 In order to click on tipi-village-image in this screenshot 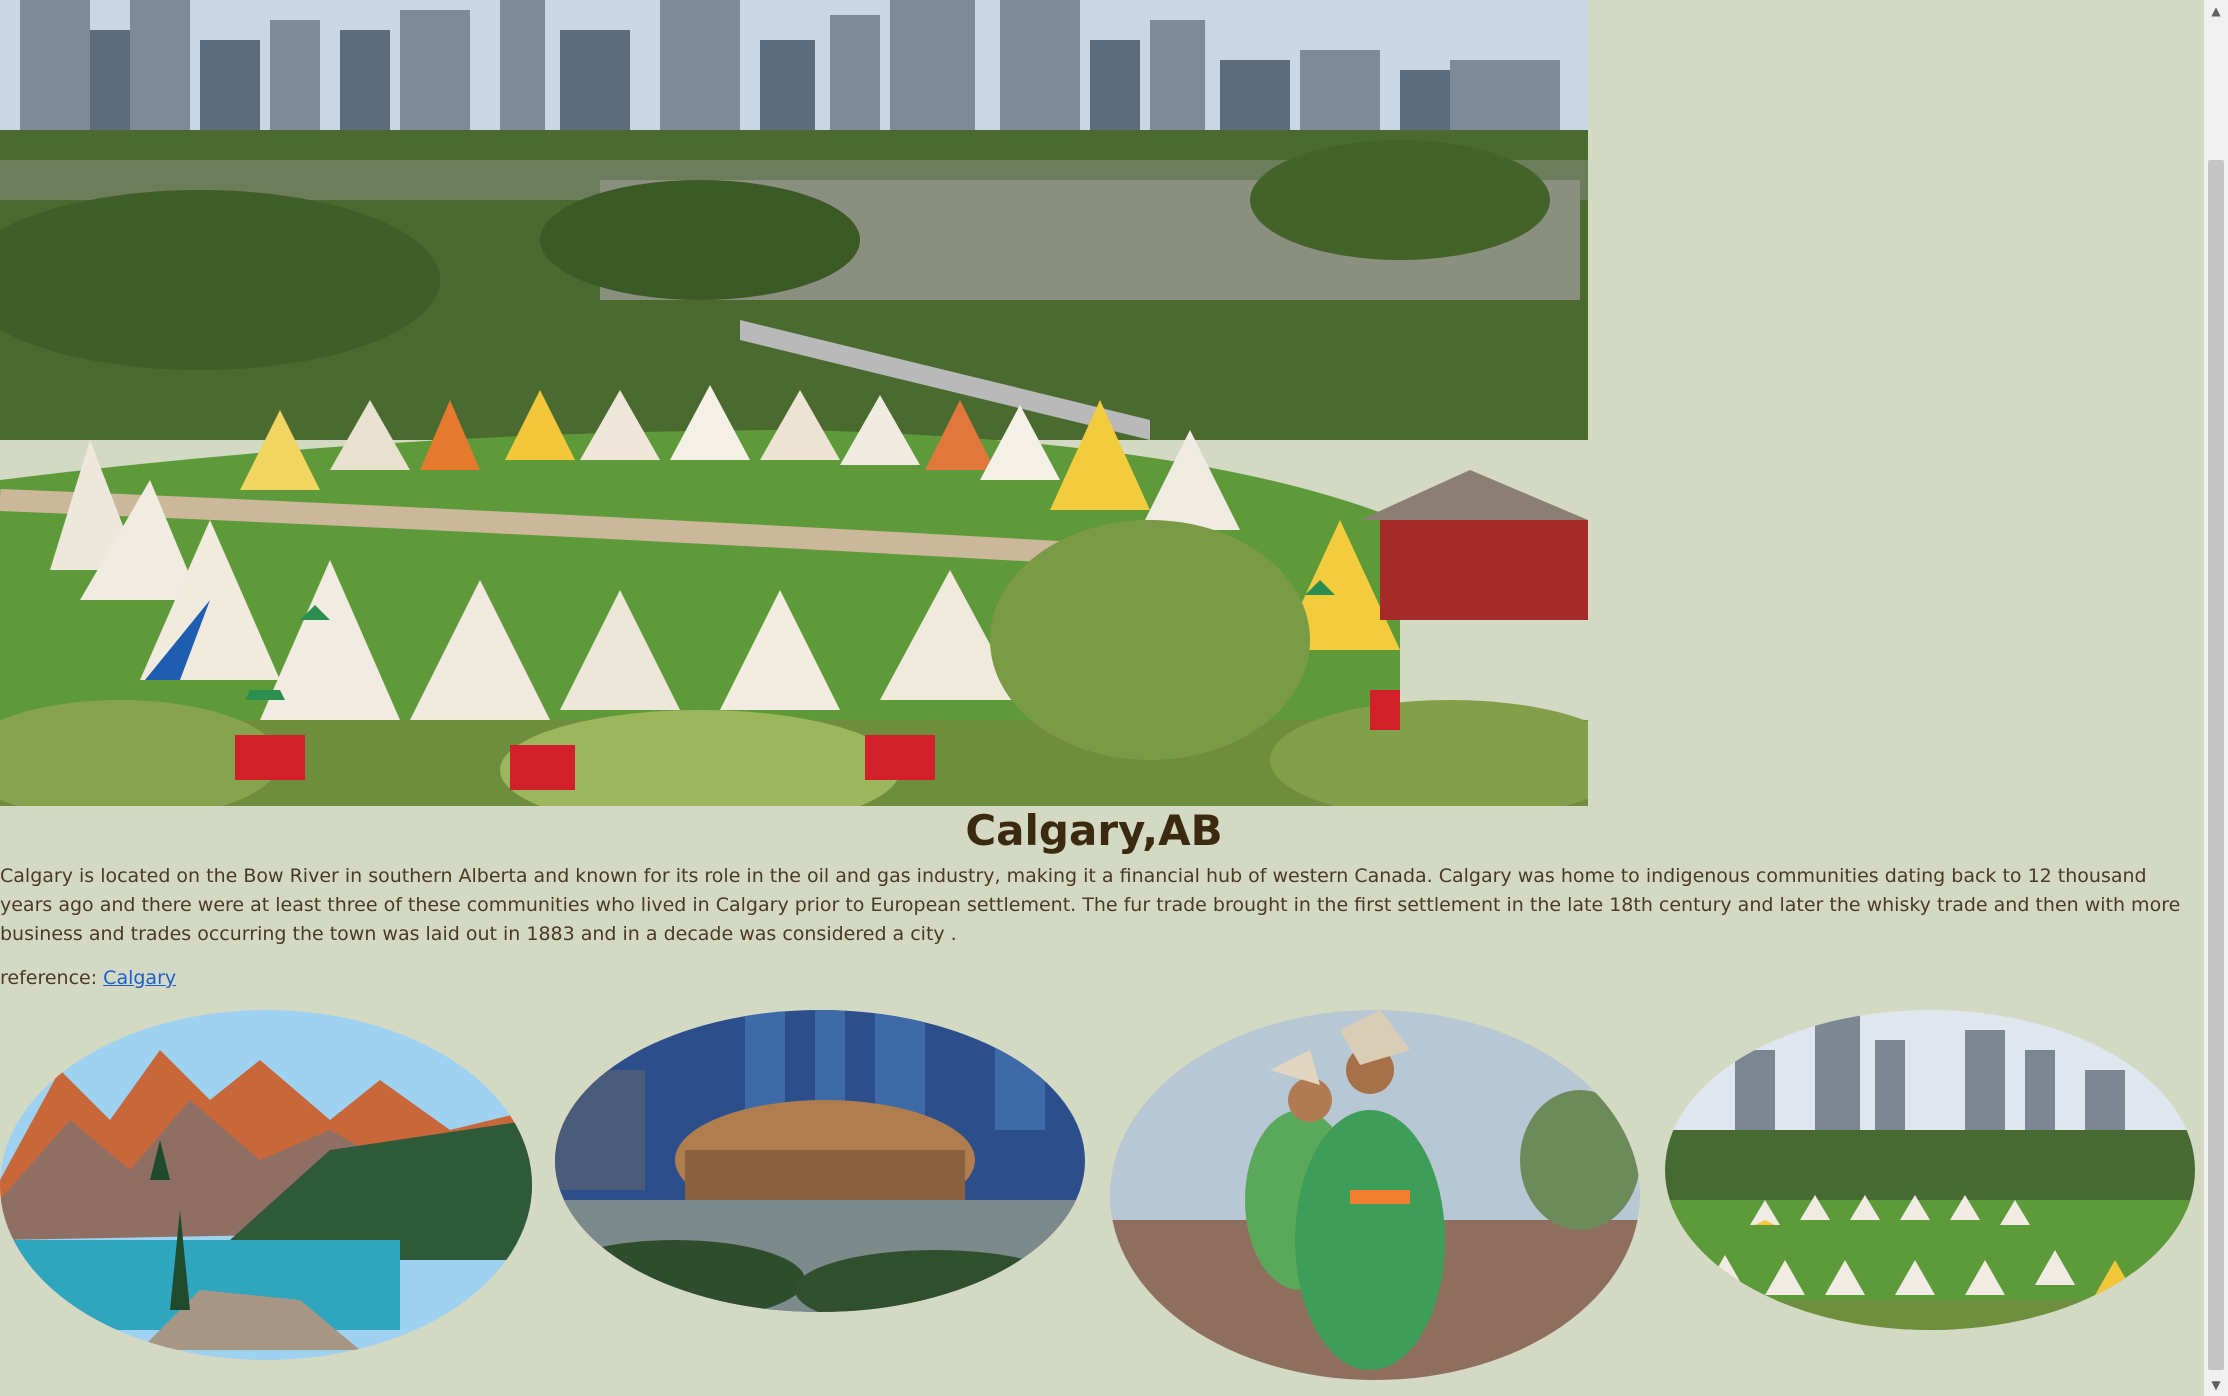, I will do `click(1930, 1170)`.